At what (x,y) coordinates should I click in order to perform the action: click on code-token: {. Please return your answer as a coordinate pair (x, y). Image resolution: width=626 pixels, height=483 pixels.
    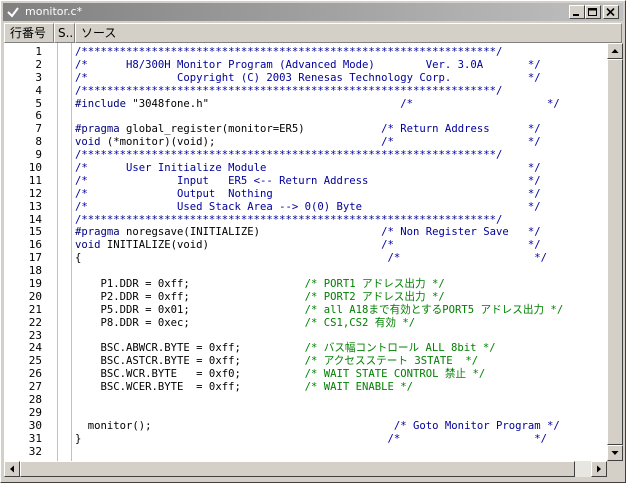
    Looking at the image, I should click on (231, 258).